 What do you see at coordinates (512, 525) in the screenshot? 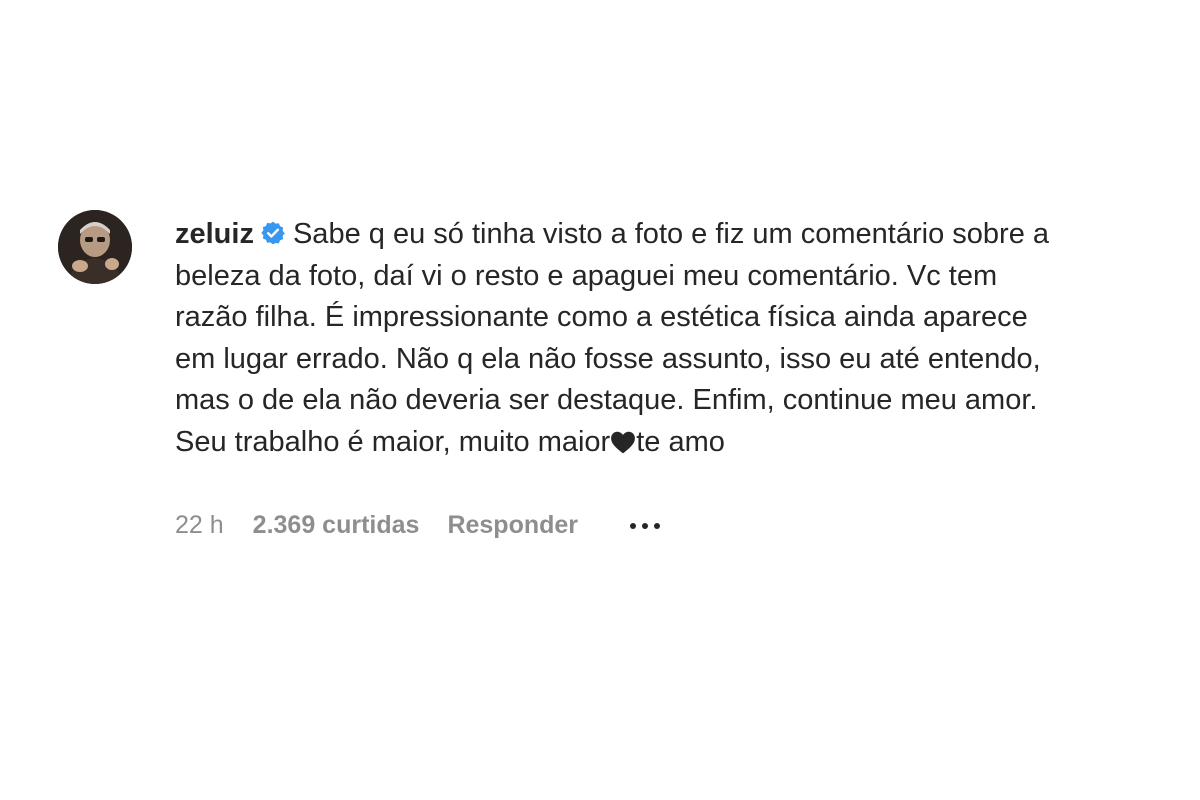
I see `reply-button: Responder` at bounding box center [512, 525].